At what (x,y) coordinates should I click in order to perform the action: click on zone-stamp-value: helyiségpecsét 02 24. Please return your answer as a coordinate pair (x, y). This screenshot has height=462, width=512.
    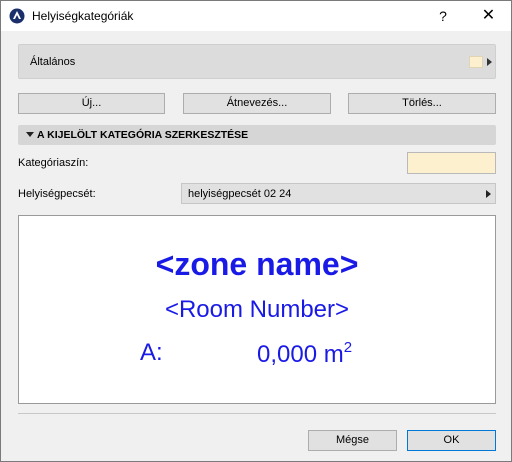
    Looking at the image, I should click on (240, 194).